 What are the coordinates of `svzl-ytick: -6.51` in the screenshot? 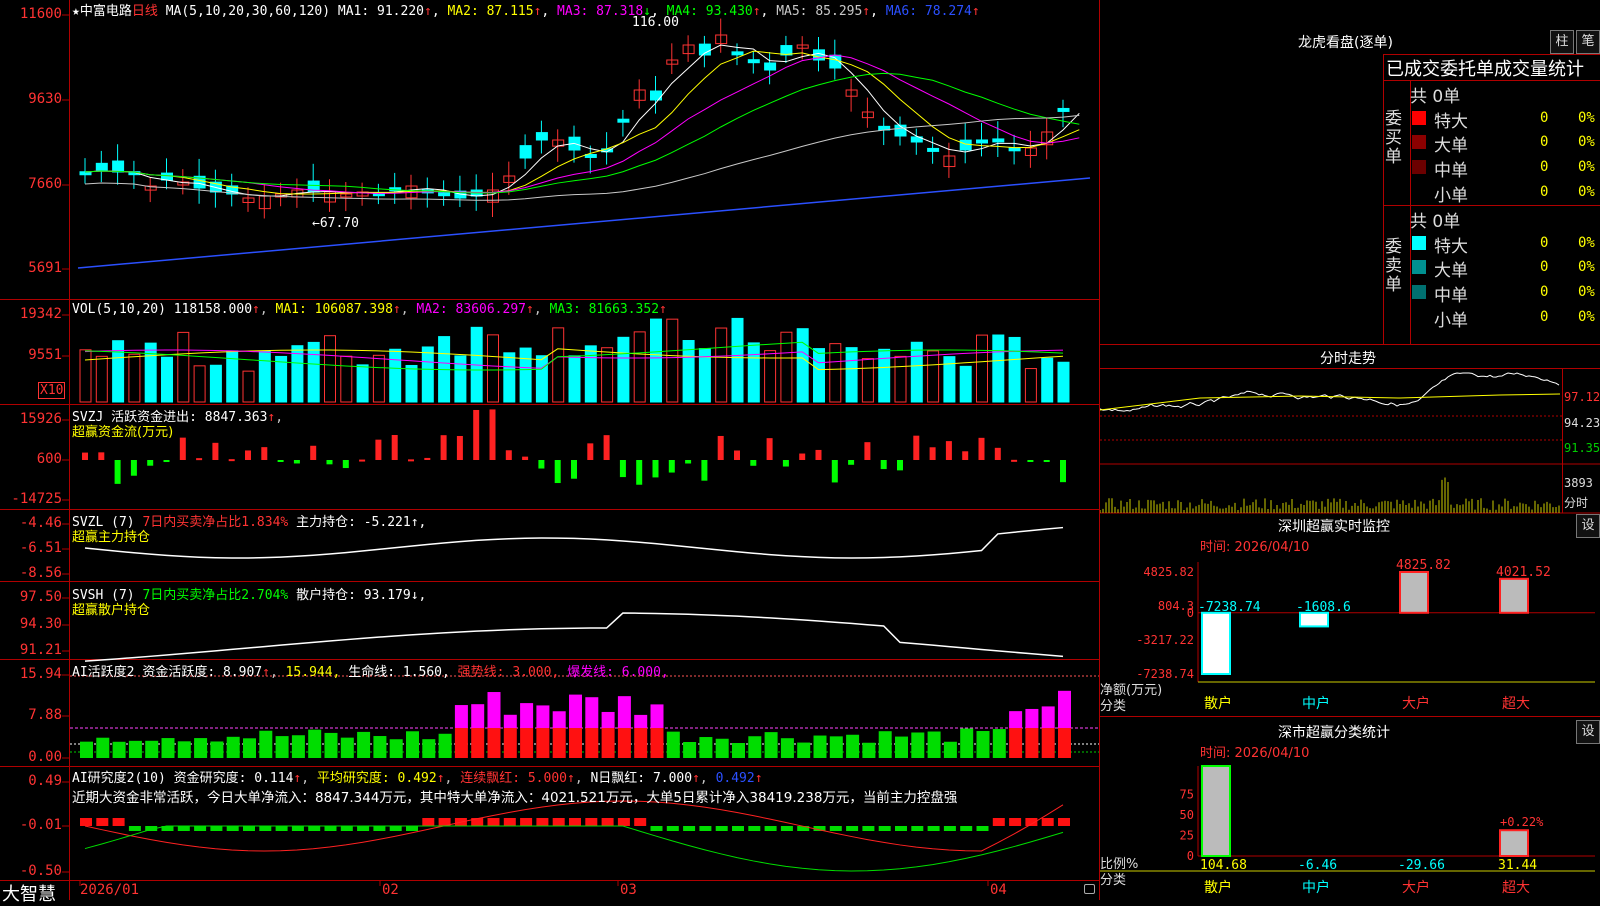 It's located at (40, 548).